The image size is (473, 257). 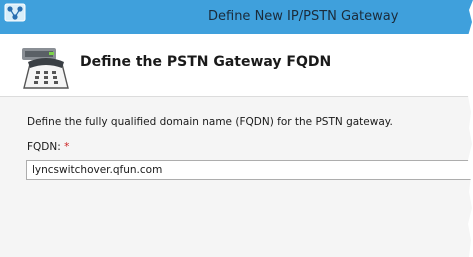 I want to click on page-heading: Define the PSTN Gateway FQDN, so click(x=206, y=62).